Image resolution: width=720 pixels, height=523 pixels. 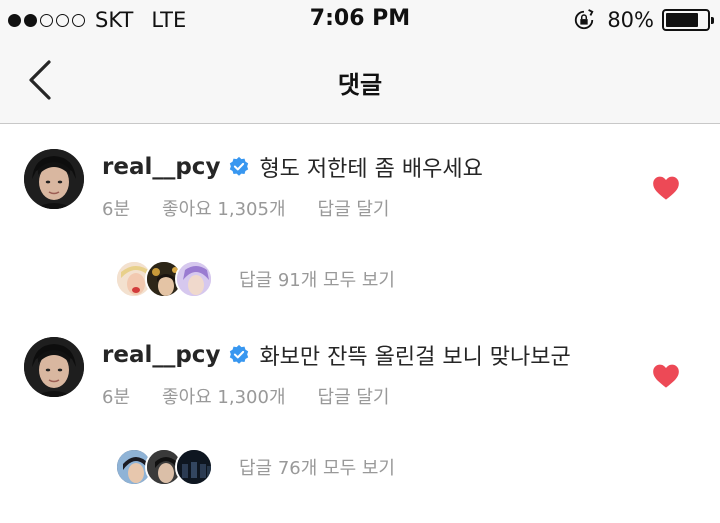 What do you see at coordinates (371, 169) in the screenshot?
I see `comment-text: 형도 저한테 좀 배우세요` at bounding box center [371, 169].